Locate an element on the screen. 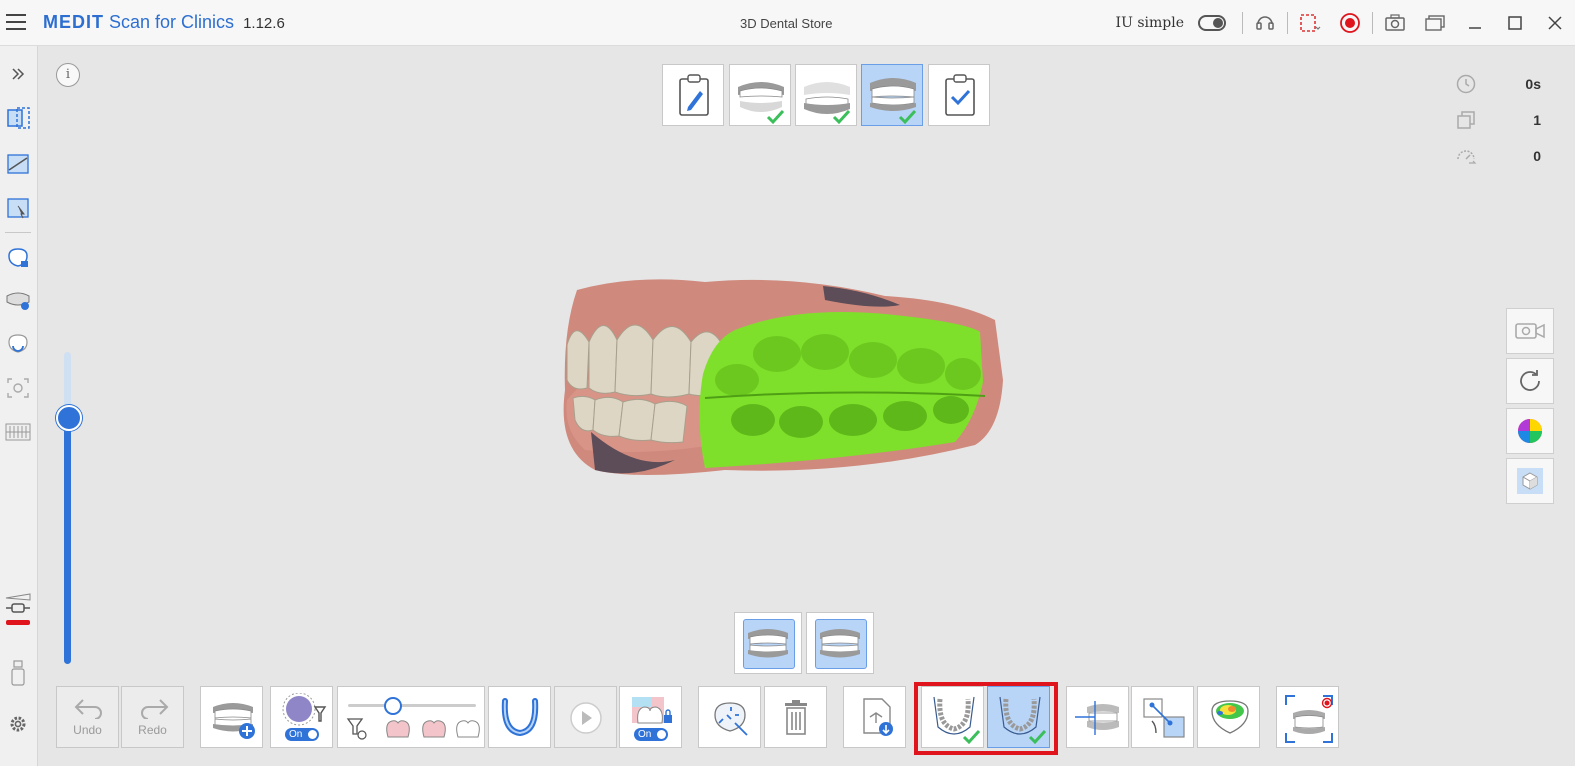 Image resolution: width=1575 pixels, height=766 pixels. stage-maxilla is located at coordinates (760, 95).